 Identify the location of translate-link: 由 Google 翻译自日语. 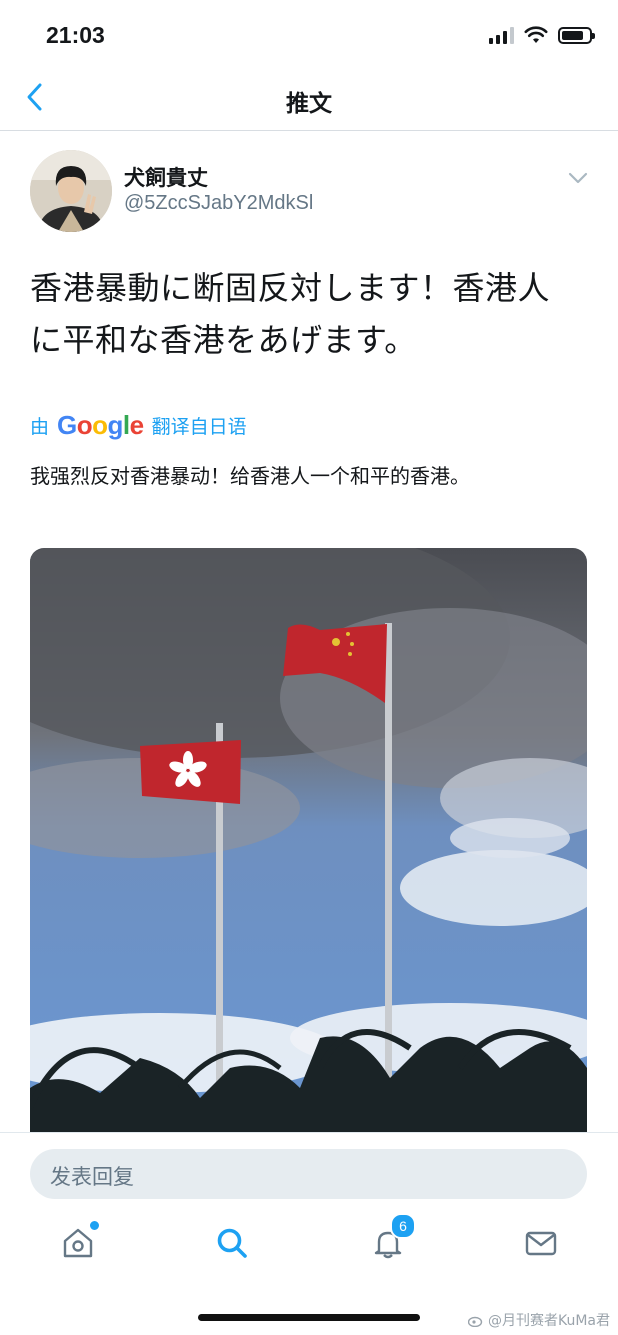
(138, 425).